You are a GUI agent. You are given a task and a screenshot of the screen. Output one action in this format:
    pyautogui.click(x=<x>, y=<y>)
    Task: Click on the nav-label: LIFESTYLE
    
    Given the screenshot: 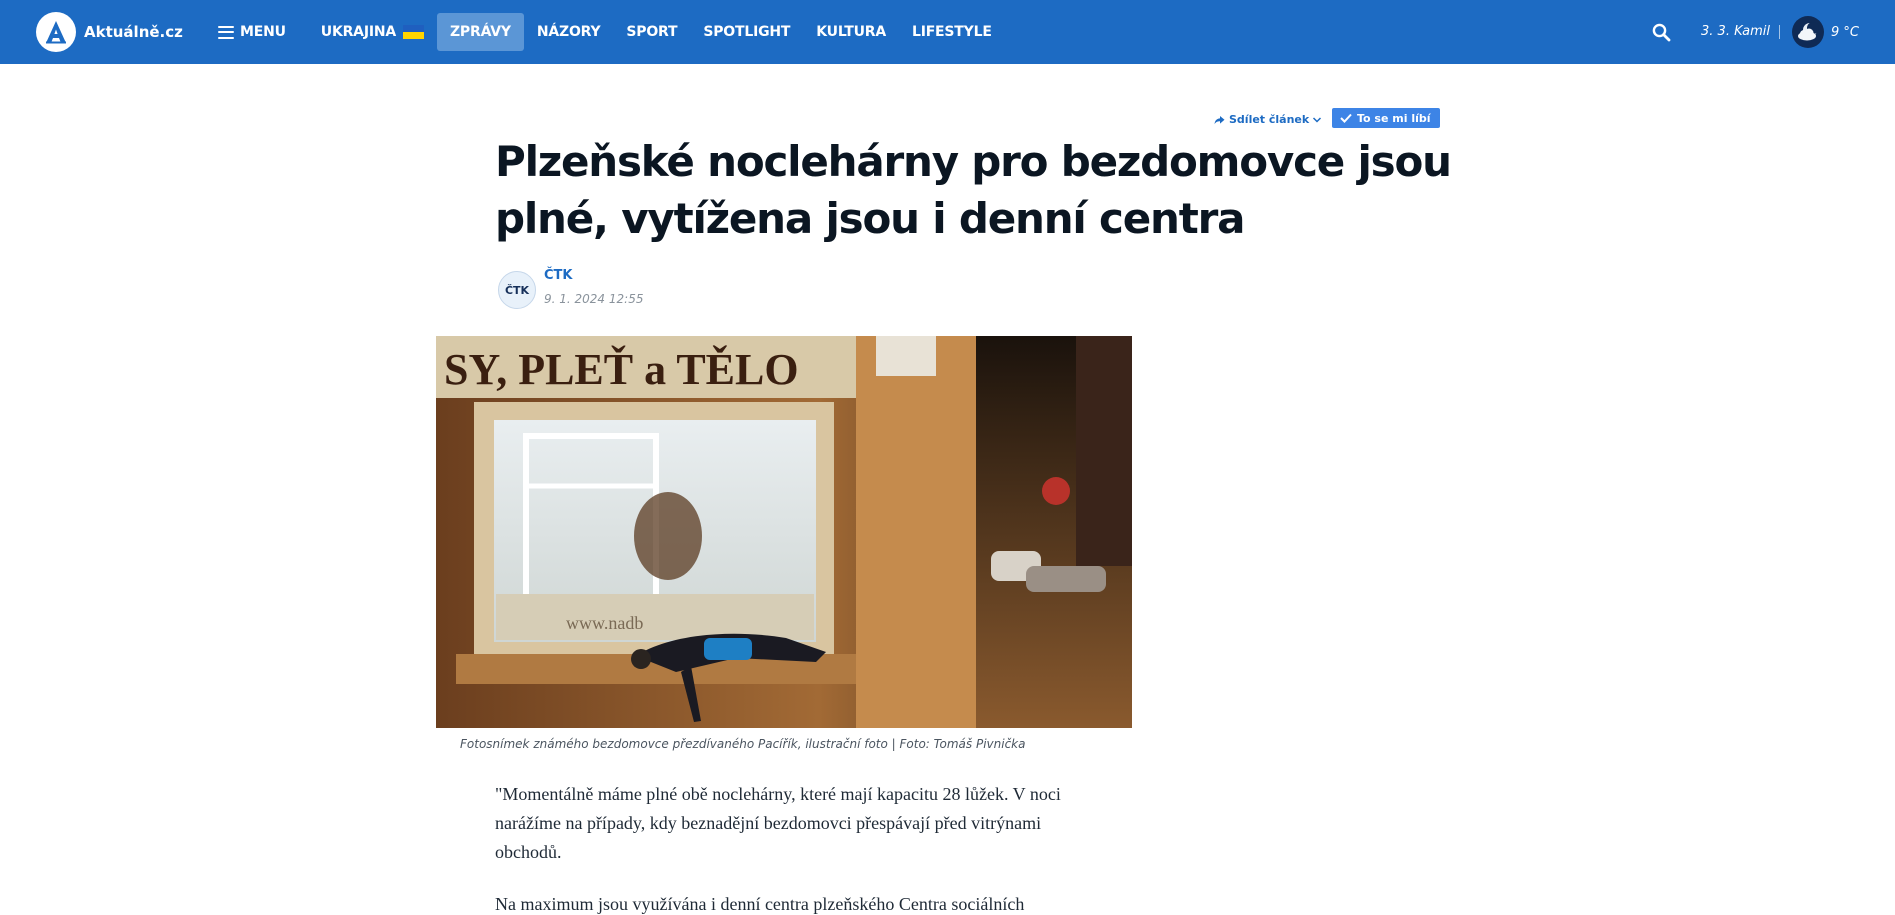 What is the action you would take?
    pyautogui.click(x=951, y=32)
    